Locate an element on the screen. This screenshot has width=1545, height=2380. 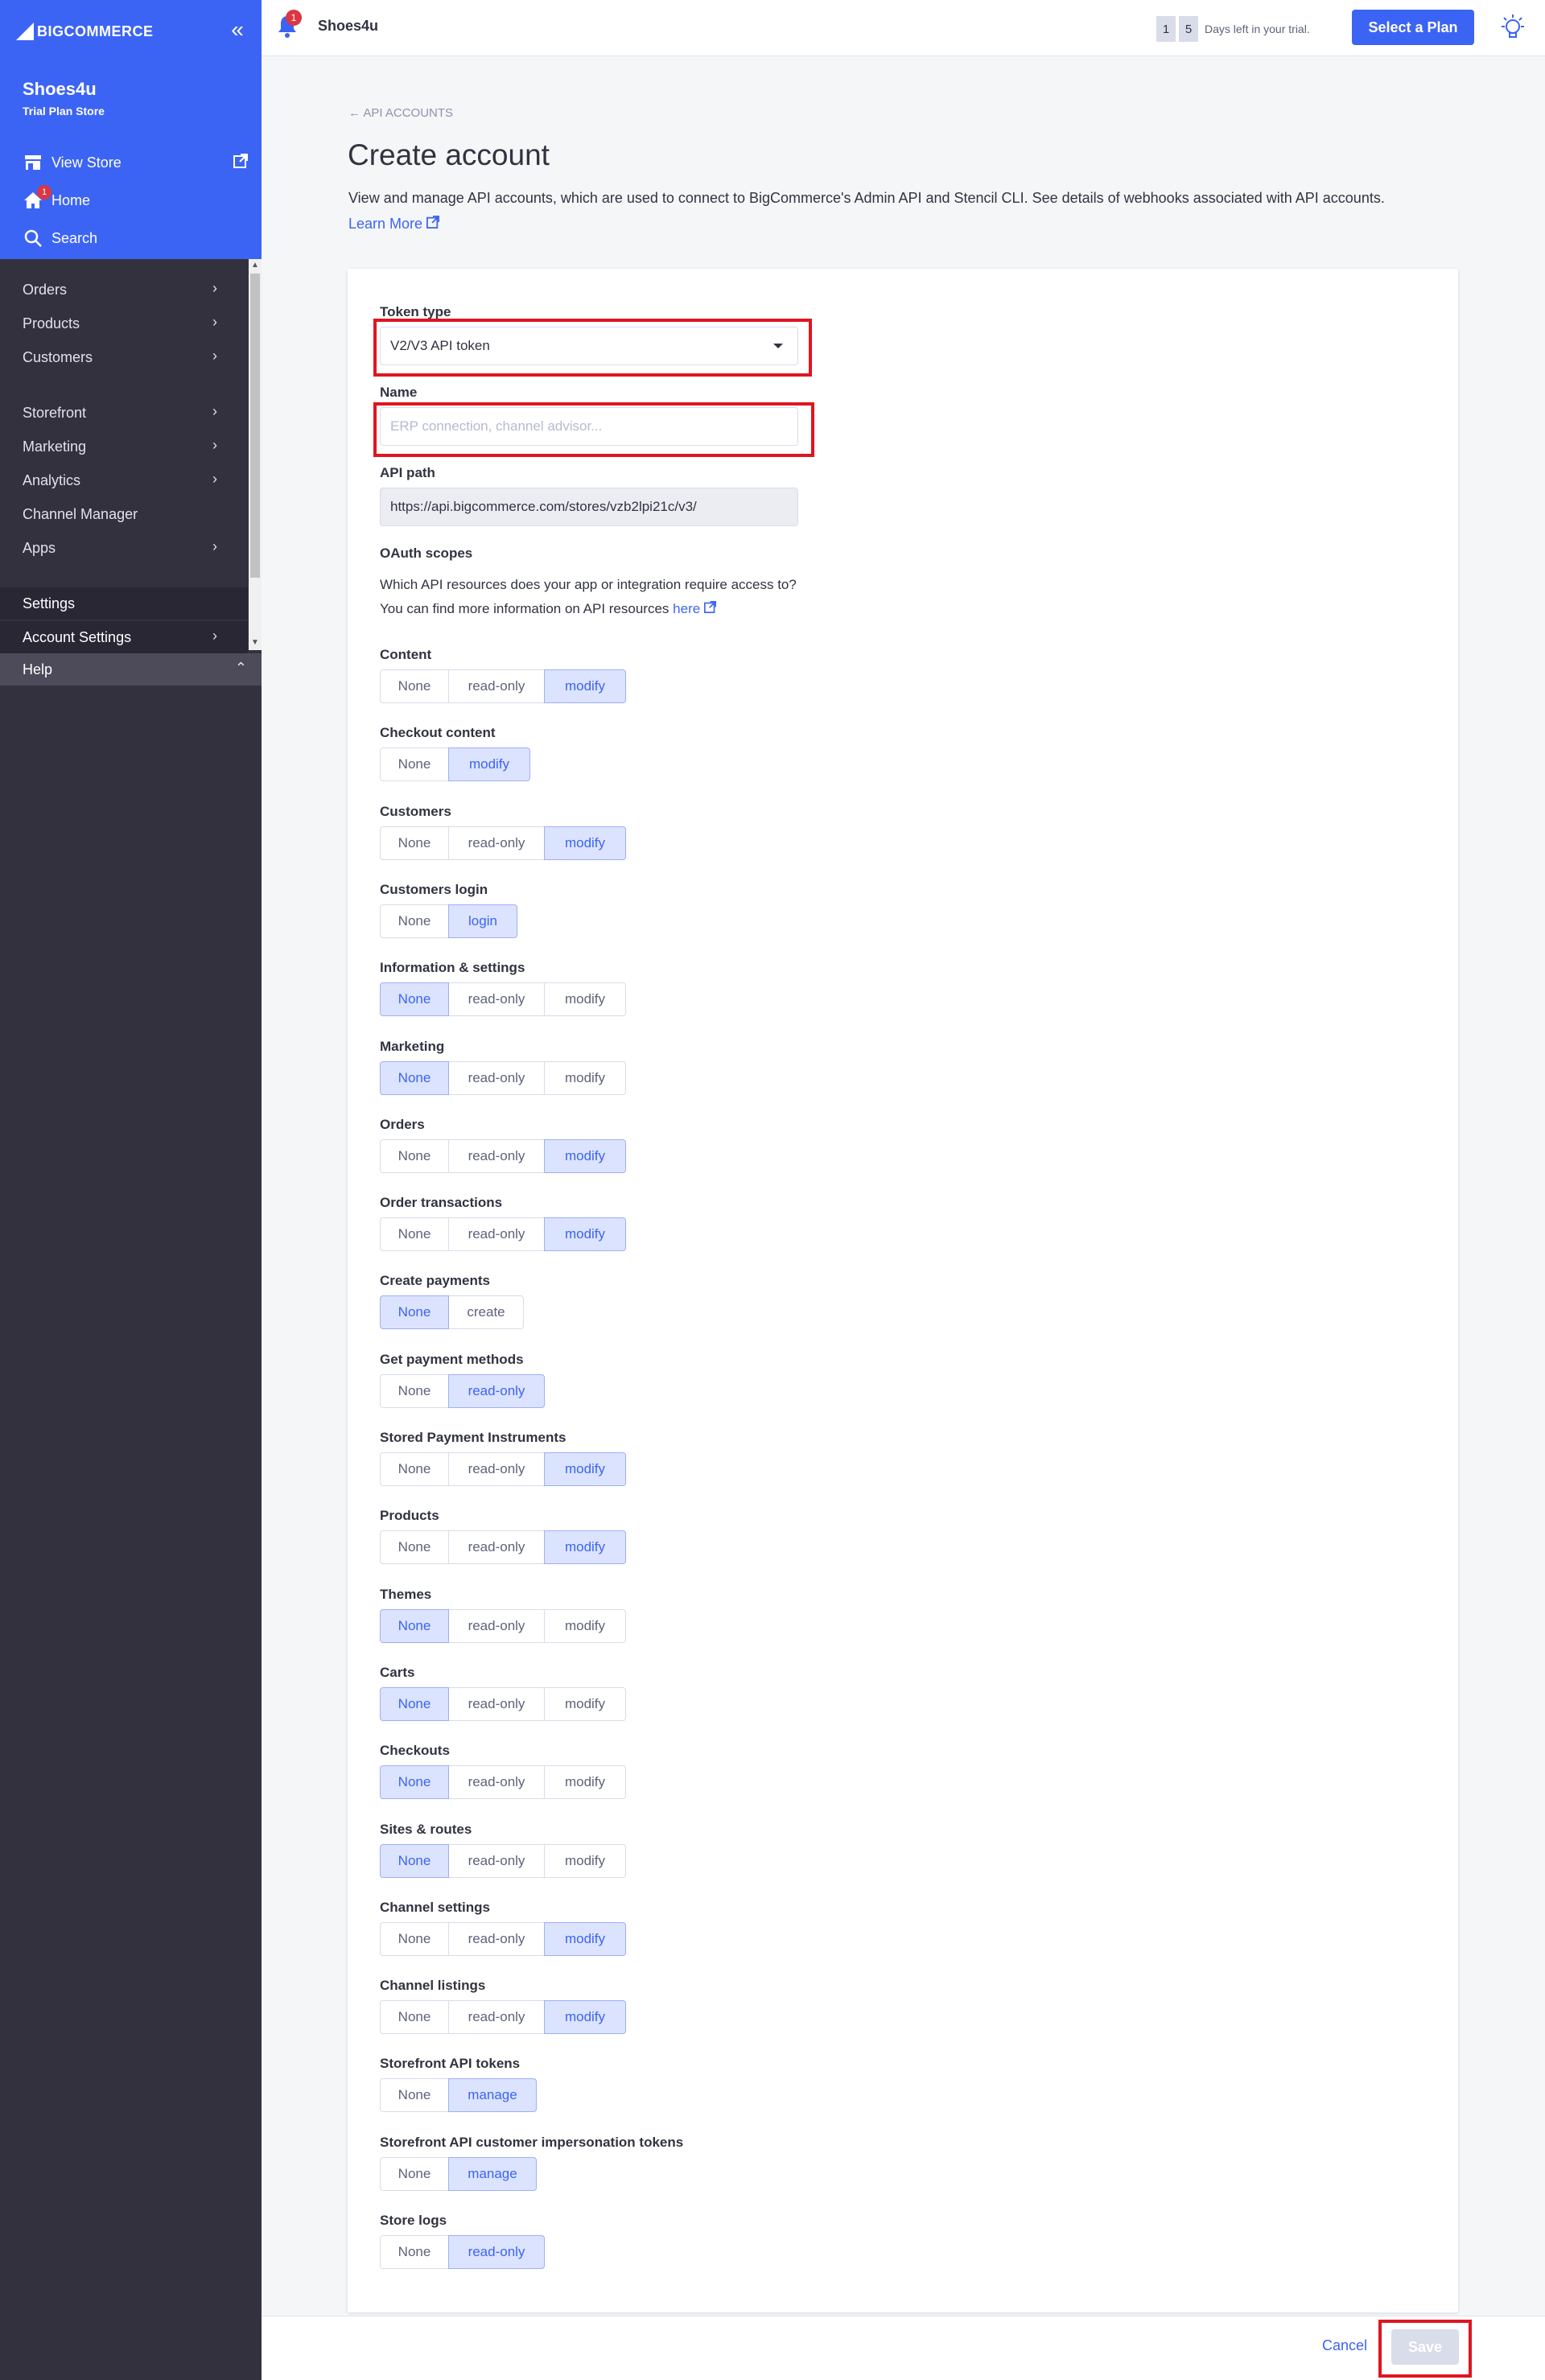
view-store-link: View Store is located at coordinates (135, 162).